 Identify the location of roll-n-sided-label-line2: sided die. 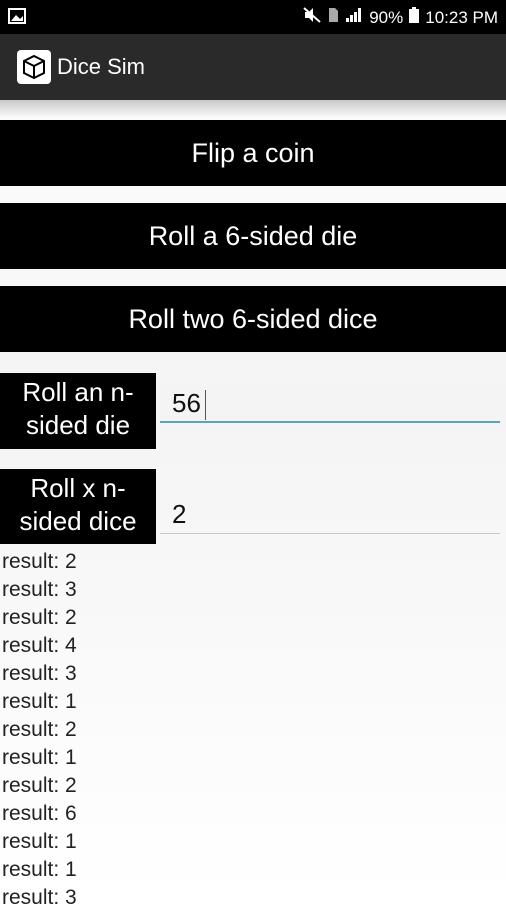
(78, 425).